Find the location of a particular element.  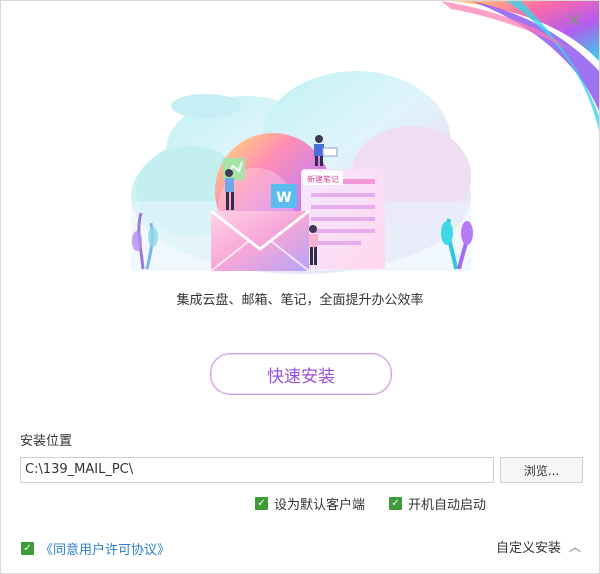

custom-install-label: 自定义安装 is located at coordinates (528, 548).